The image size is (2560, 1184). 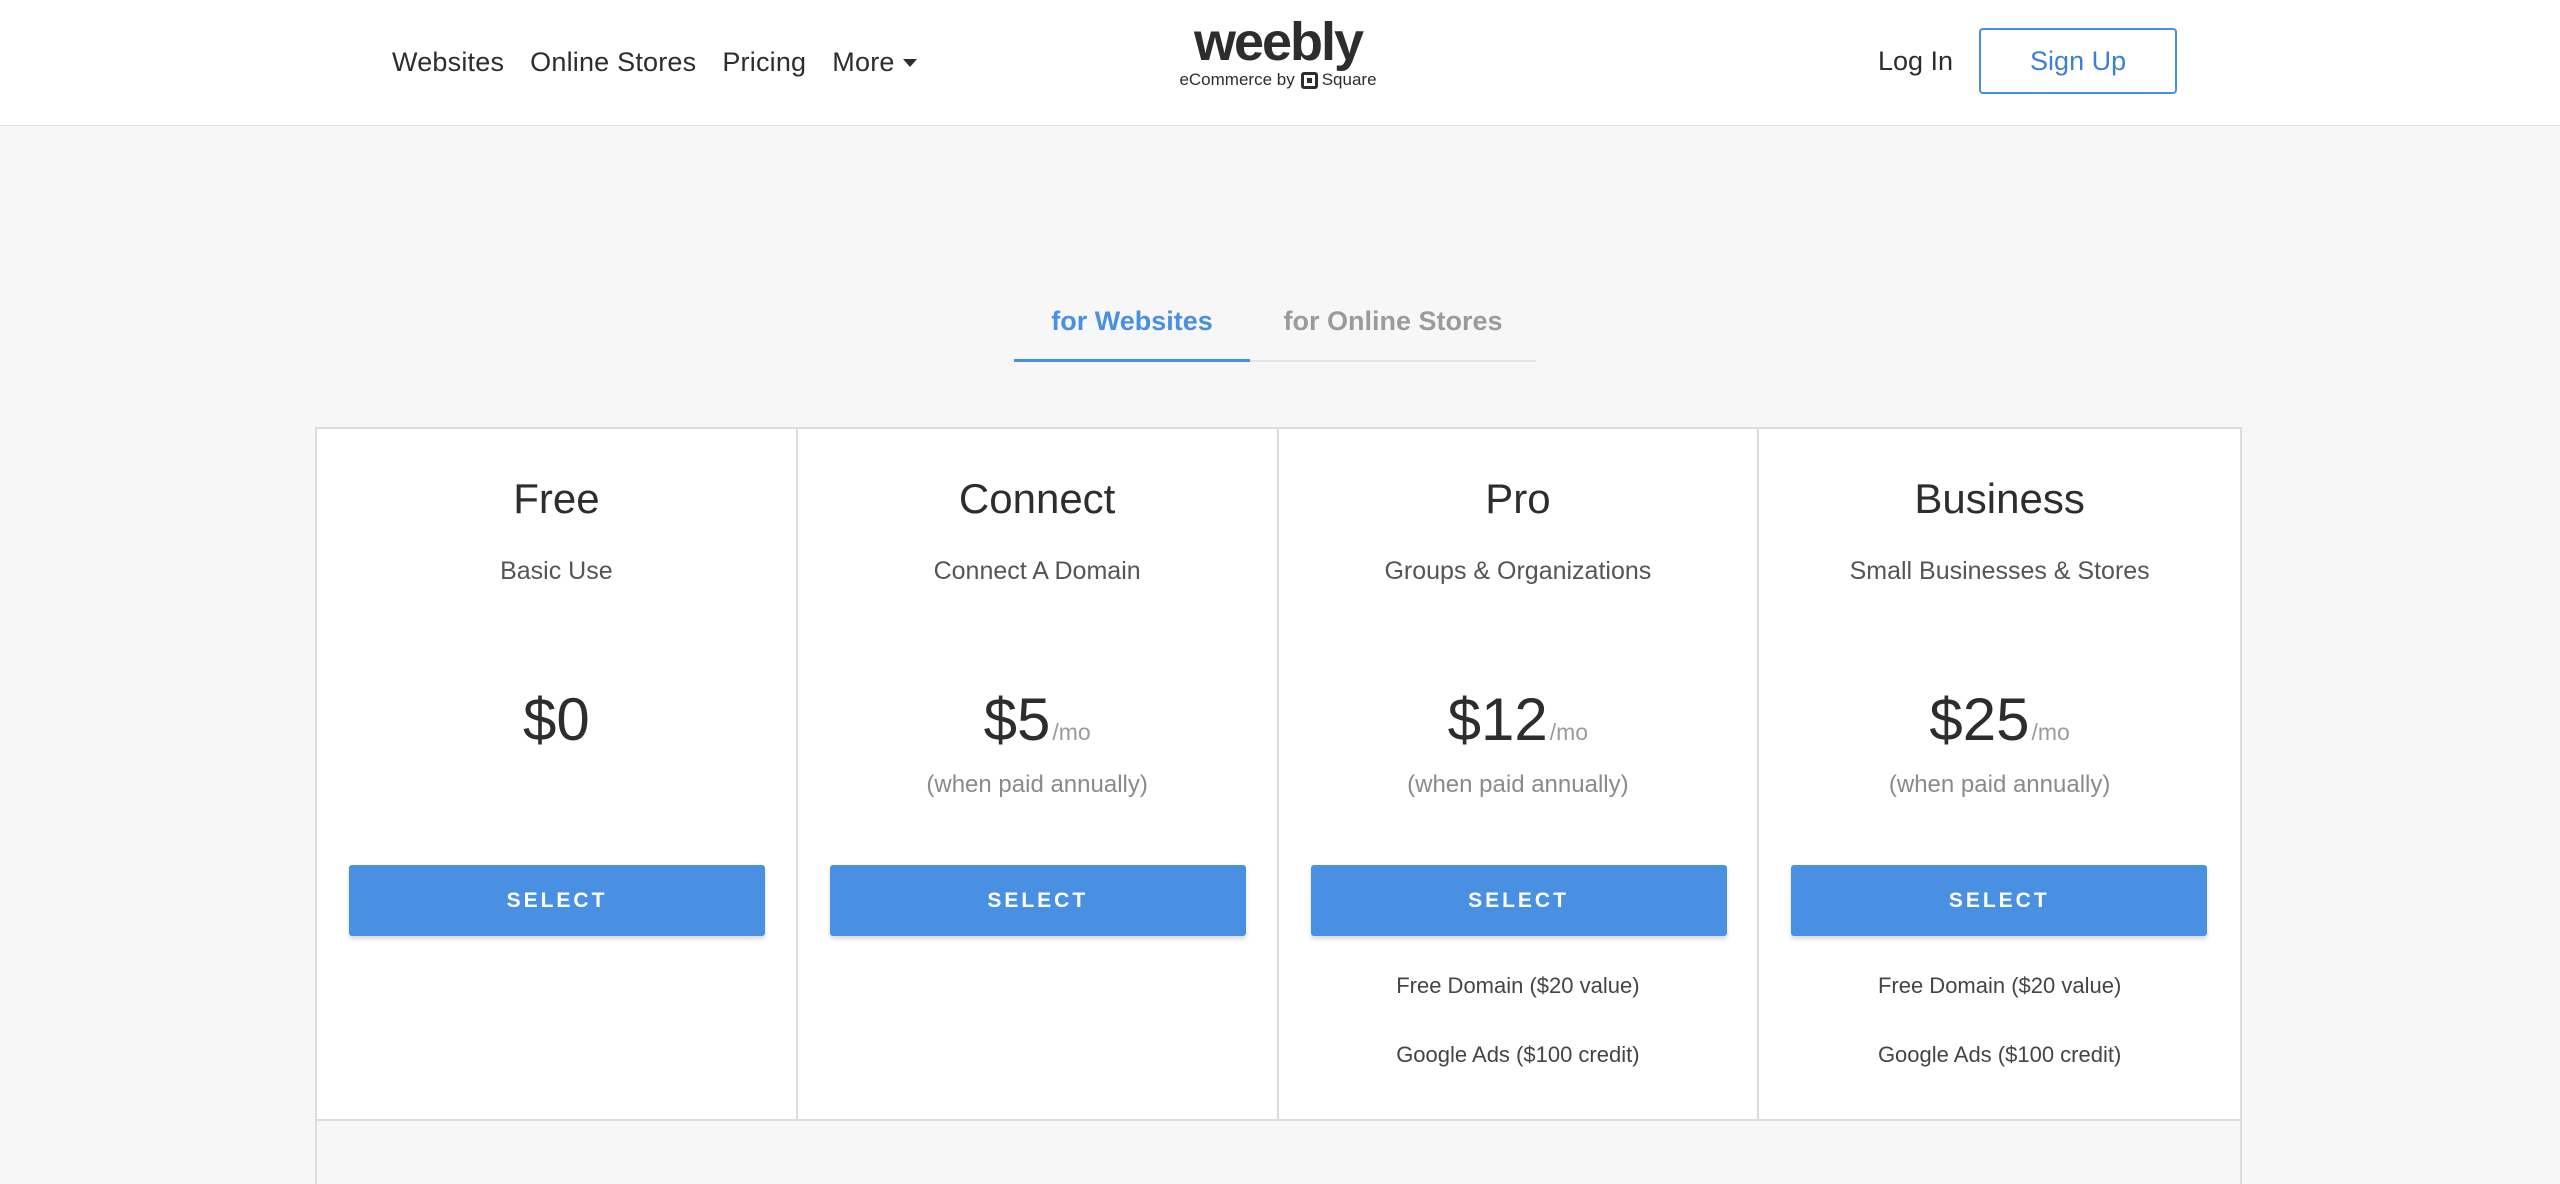 I want to click on pricing-tabs: for Websites for Online Stores, so click(x=1275, y=334).